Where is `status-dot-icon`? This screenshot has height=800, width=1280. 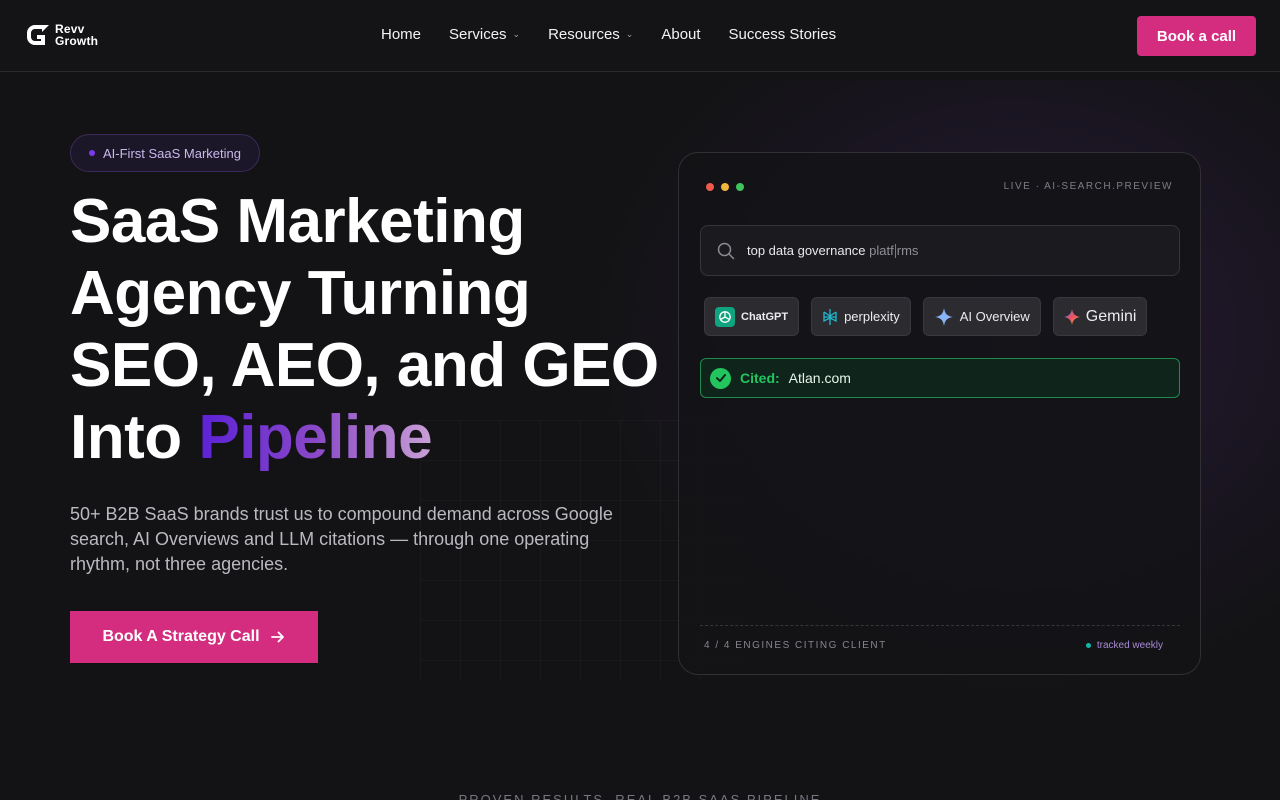
status-dot-icon is located at coordinates (1088, 645).